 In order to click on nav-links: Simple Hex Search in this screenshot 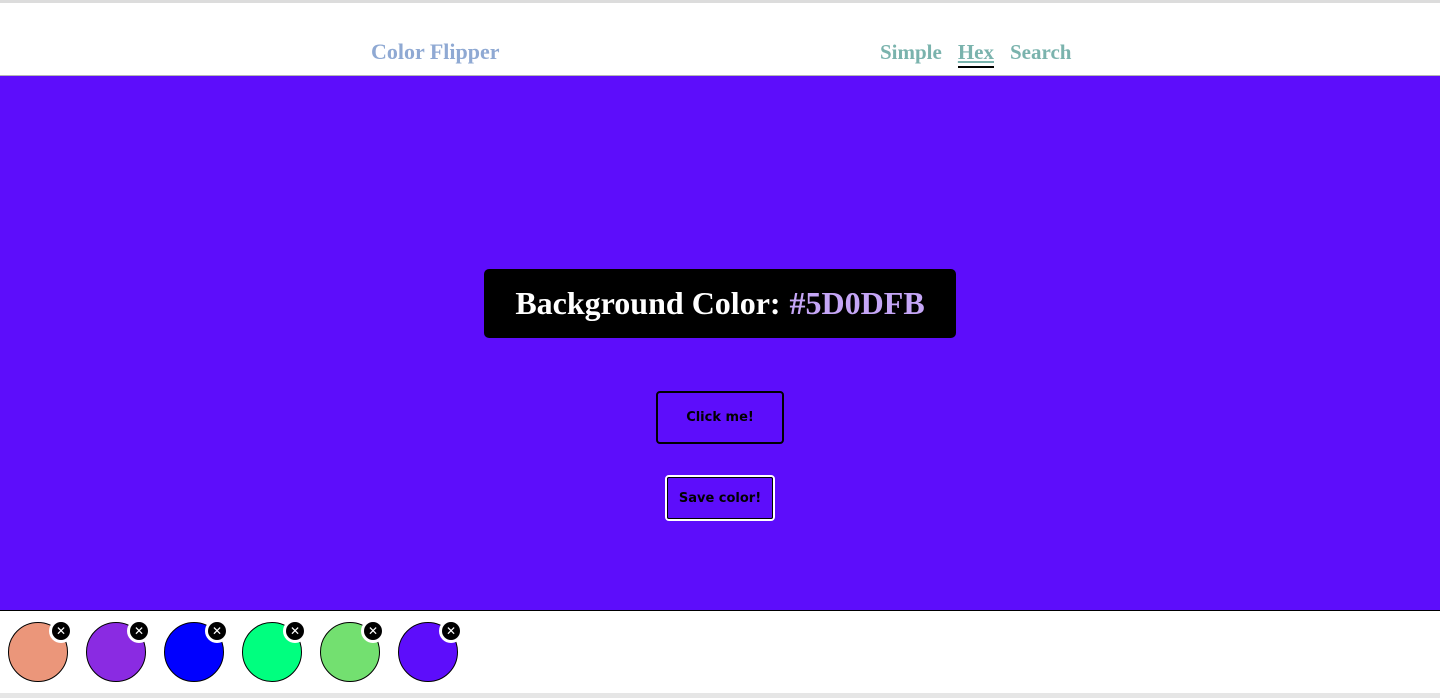, I will do `click(975, 54)`.